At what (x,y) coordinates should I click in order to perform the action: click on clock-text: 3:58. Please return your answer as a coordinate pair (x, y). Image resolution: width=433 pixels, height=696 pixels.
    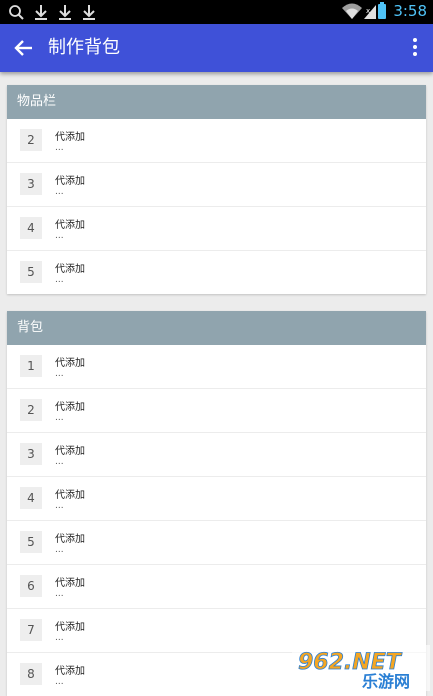
    Looking at the image, I should click on (410, 11).